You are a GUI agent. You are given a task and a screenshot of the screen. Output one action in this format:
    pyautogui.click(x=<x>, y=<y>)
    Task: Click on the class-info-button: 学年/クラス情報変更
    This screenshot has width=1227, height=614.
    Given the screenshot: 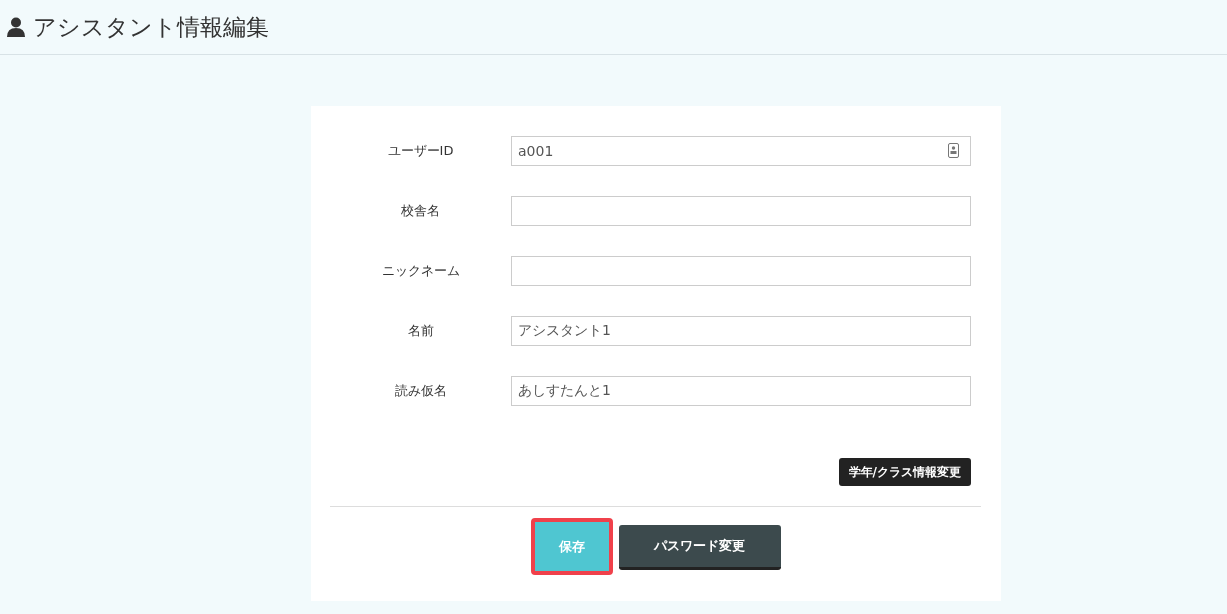 What is the action you would take?
    pyautogui.click(x=904, y=472)
    